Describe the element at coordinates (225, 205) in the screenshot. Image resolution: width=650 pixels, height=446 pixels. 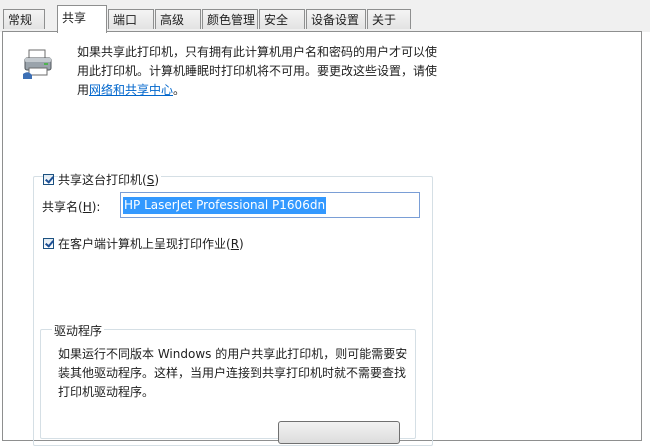
I see `share-name-value: HP LaserJet Professional P1606dn` at that location.